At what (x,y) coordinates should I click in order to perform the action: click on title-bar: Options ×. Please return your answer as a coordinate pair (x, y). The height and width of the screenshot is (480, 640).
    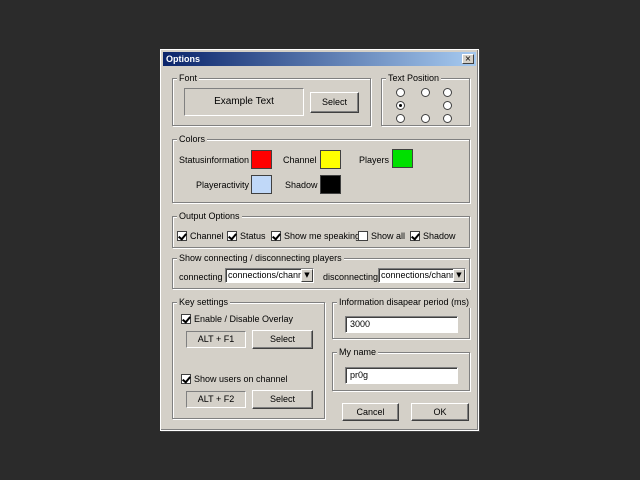
    Looking at the image, I should click on (319, 59).